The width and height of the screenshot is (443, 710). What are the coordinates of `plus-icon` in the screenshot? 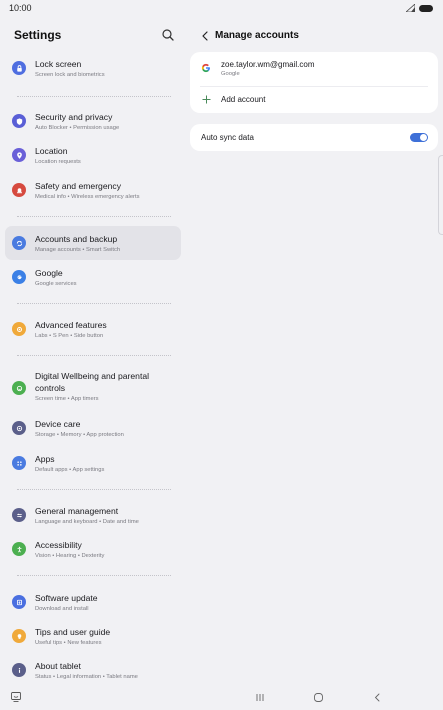 It's located at (206, 99).